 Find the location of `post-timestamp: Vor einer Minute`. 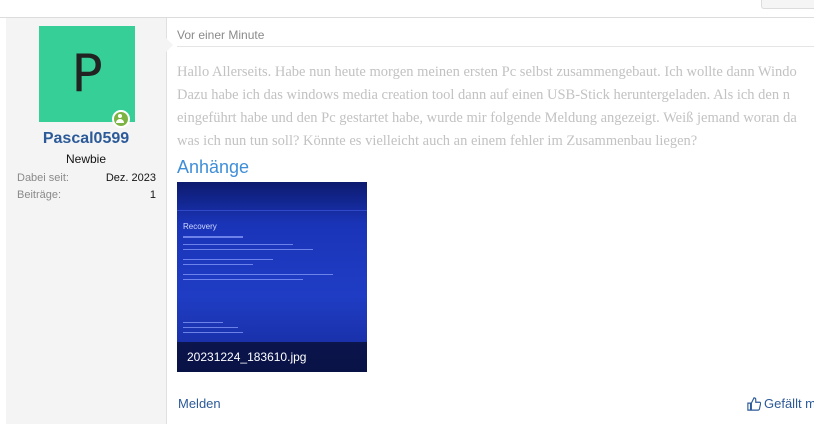

post-timestamp: Vor einer Minute is located at coordinates (220, 35).